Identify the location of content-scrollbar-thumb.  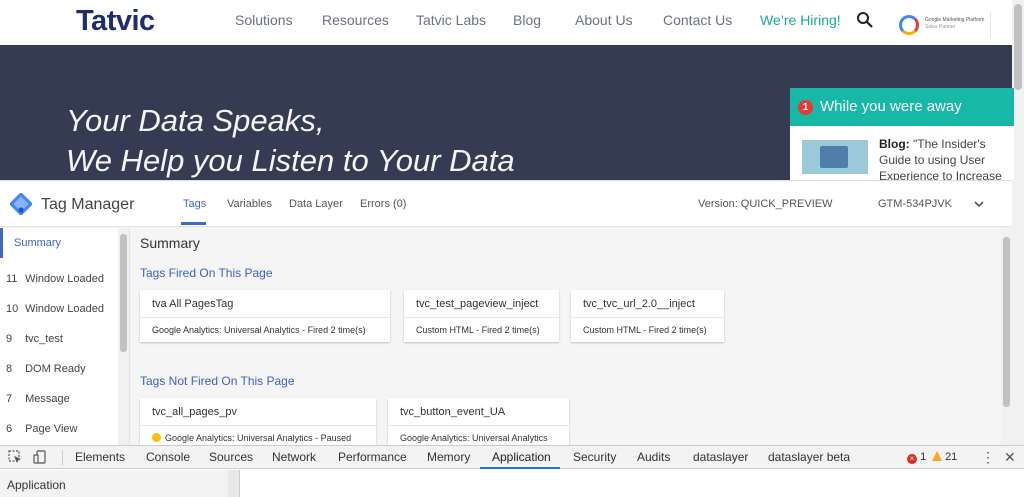
(1006, 322).